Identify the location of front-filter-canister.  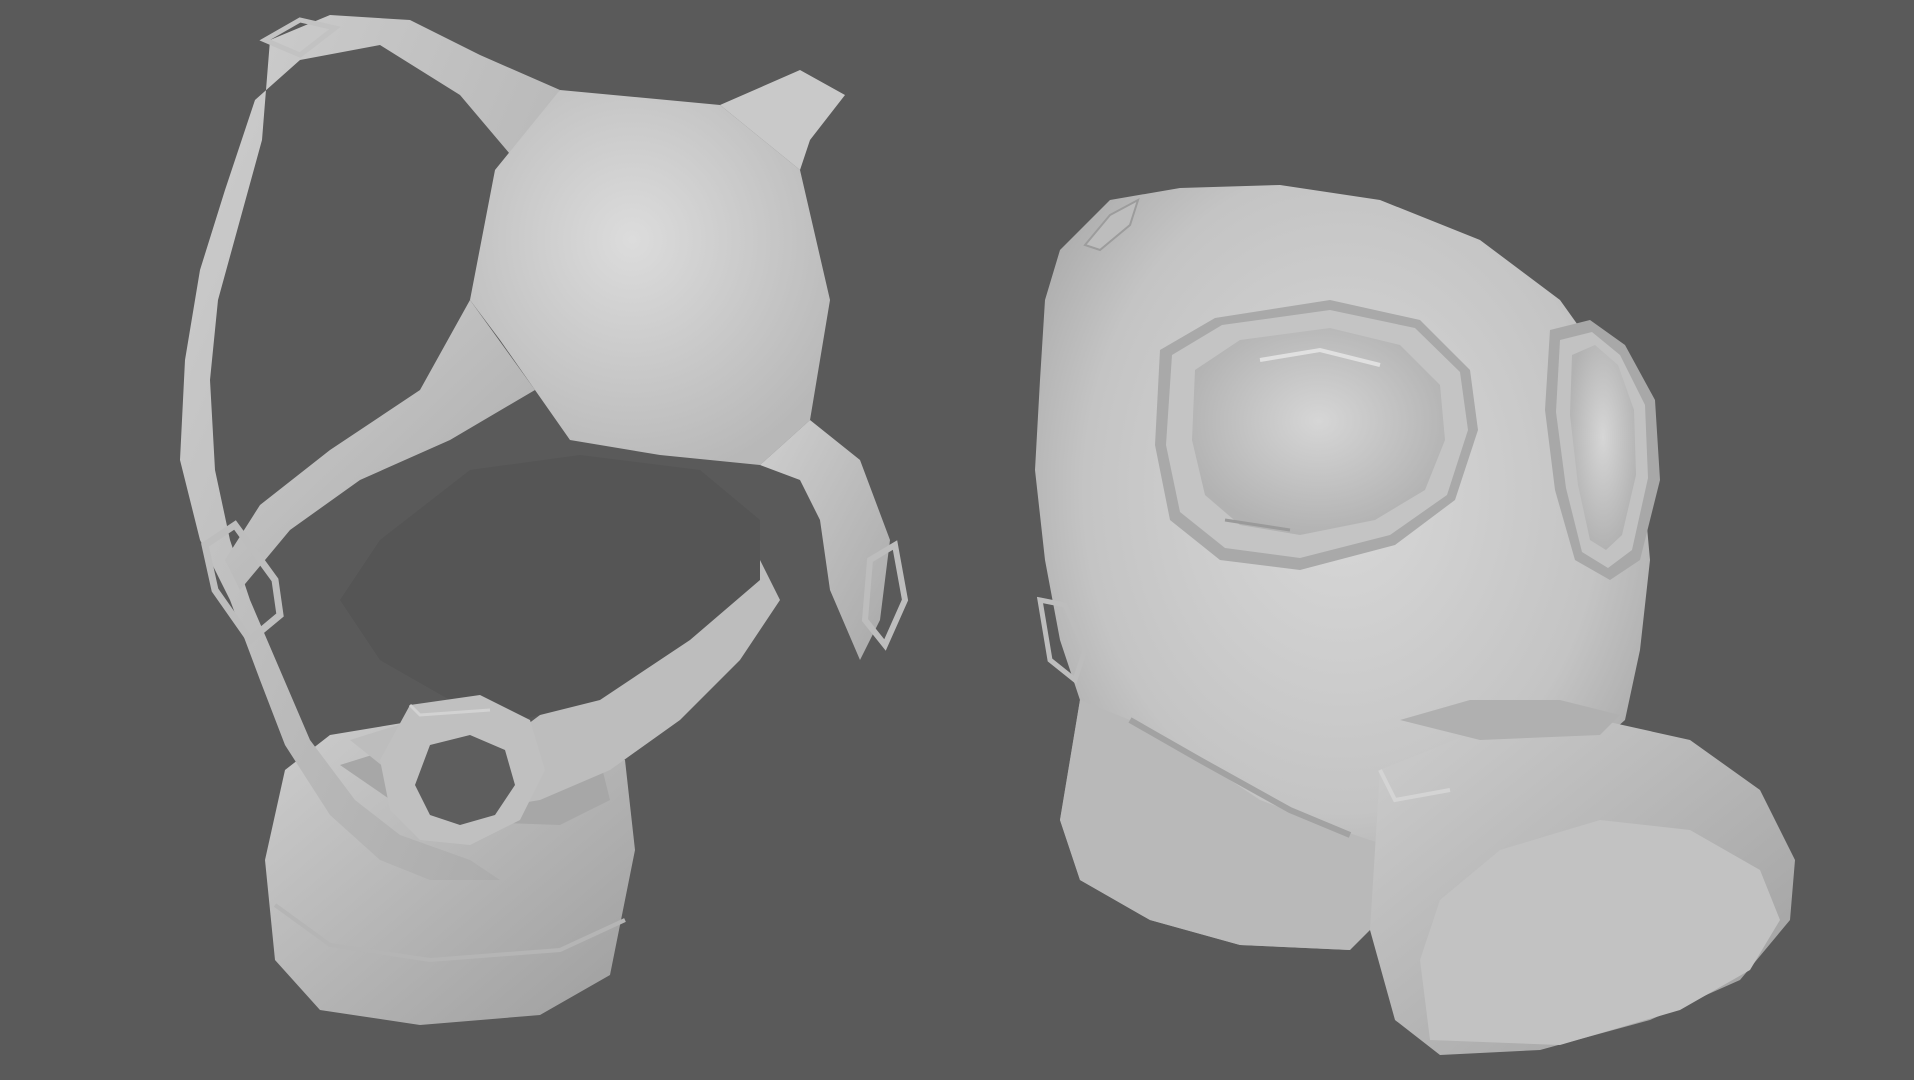
(1582, 877).